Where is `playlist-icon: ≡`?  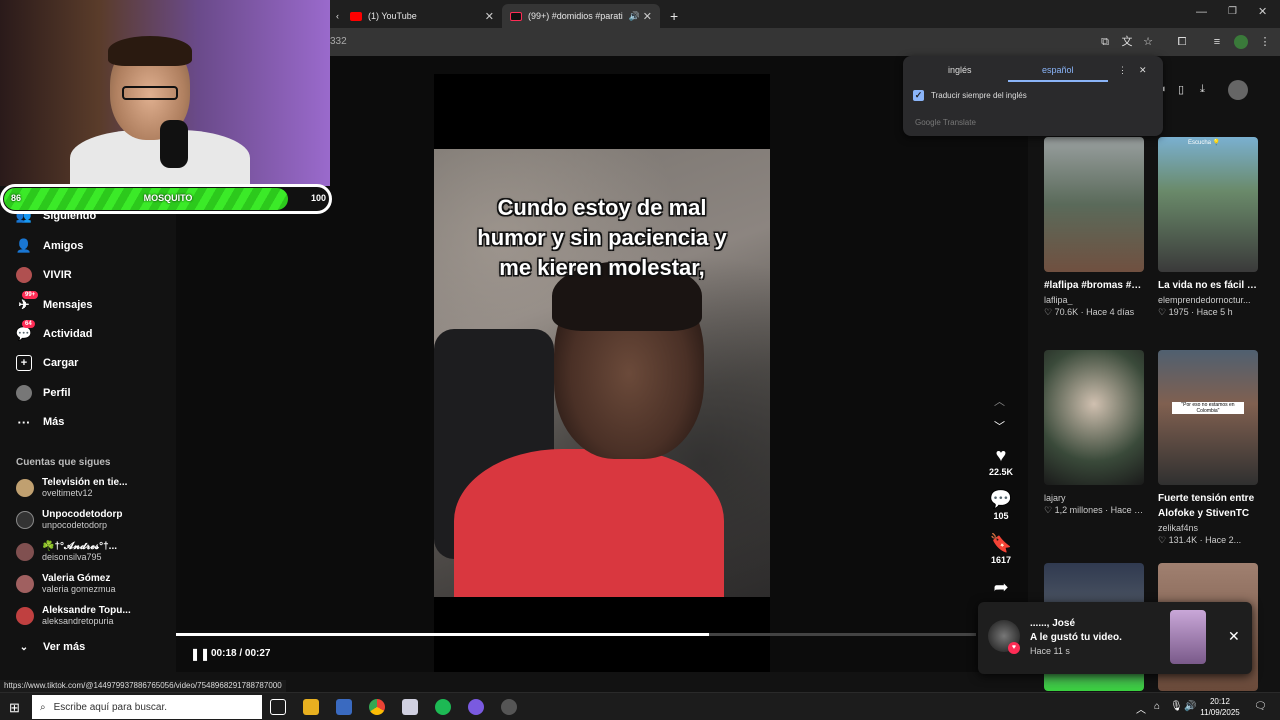
playlist-icon: ≡ is located at coordinates (1217, 42).